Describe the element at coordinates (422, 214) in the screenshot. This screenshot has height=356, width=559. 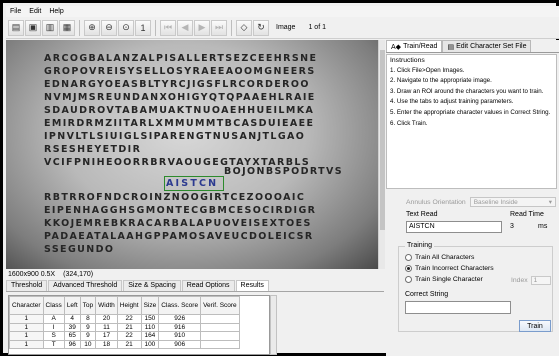
I see `text-read-label: Text Read` at that location.